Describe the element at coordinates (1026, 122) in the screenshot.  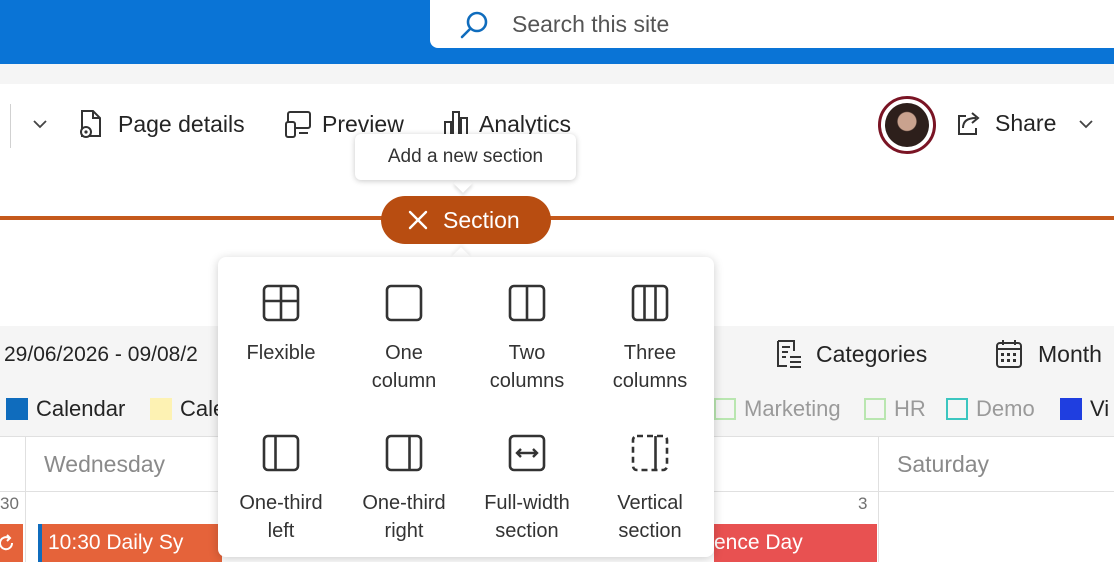
I see `share-label: Share` at that location.